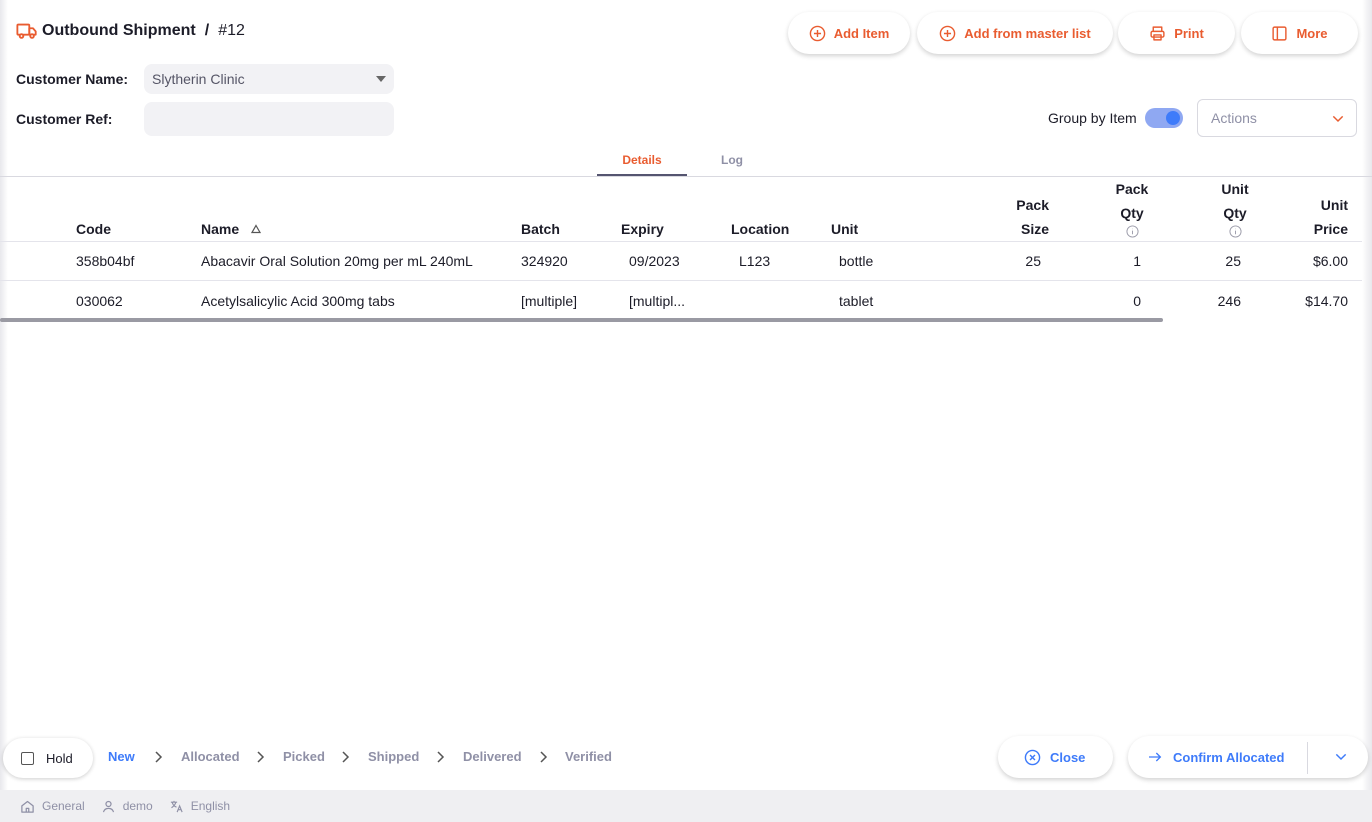  I want to click on column-header-name: Name, so click(231, 229).